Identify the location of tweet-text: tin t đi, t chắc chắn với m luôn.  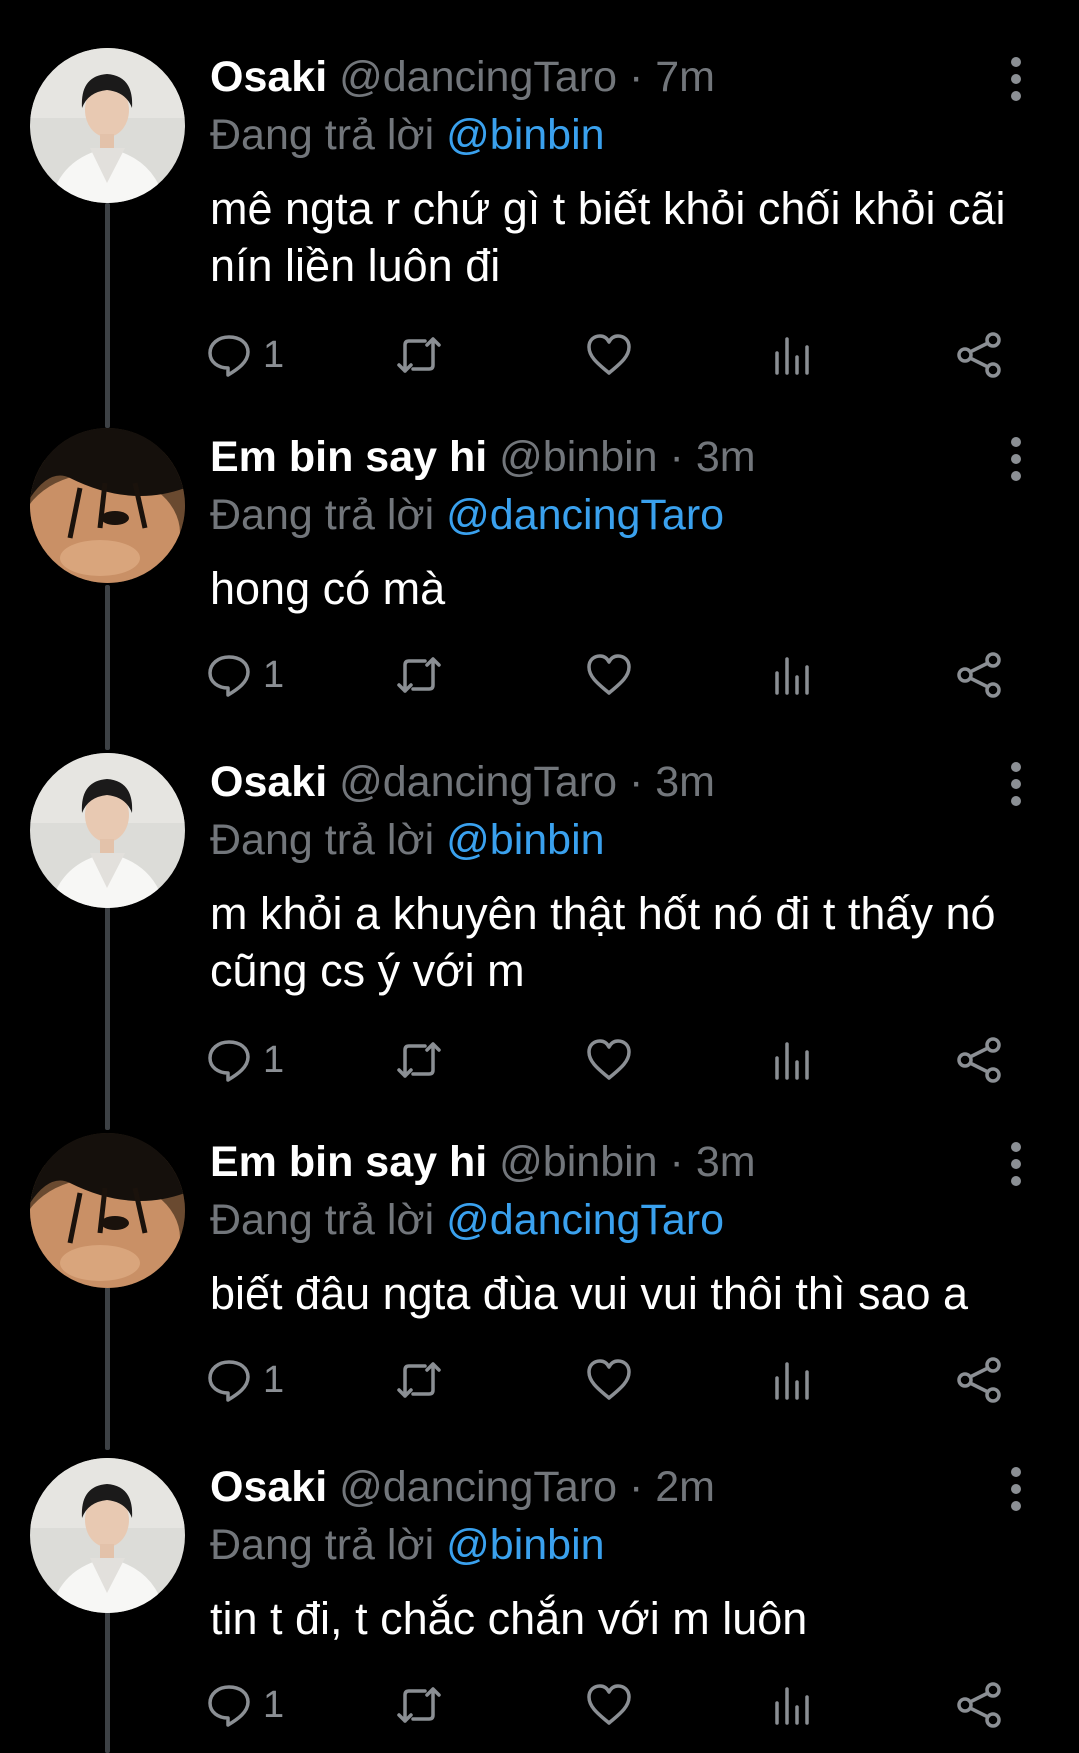
(509, 1618).